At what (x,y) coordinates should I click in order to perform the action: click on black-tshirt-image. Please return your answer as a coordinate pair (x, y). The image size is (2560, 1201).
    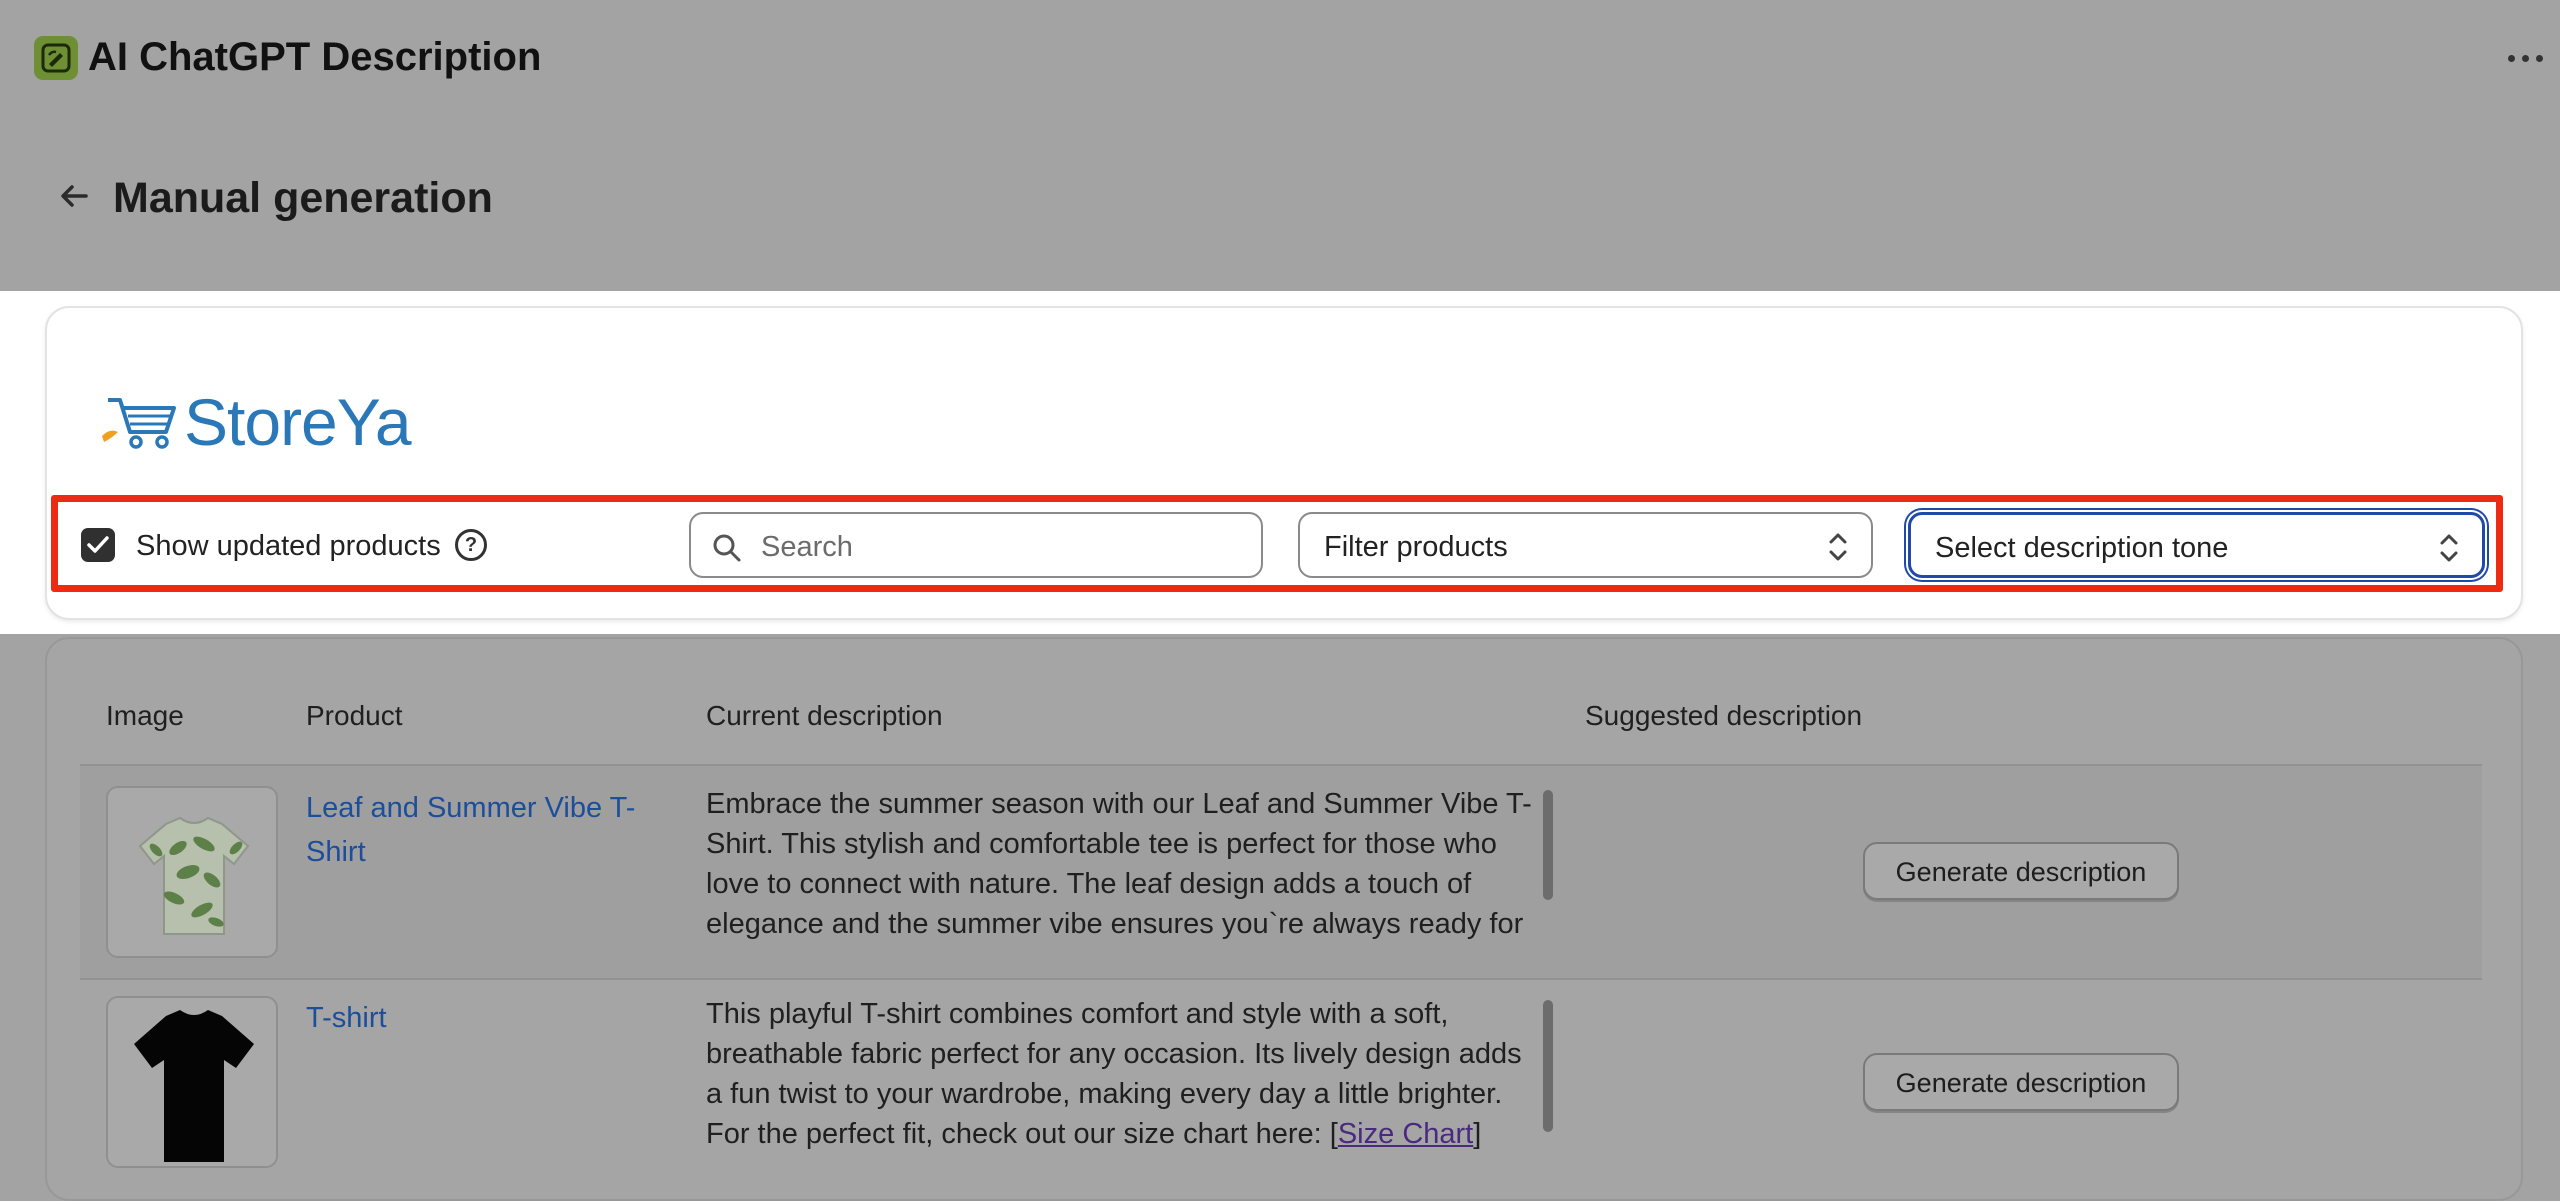
    Looking at the image, I should click on (192, 1082).